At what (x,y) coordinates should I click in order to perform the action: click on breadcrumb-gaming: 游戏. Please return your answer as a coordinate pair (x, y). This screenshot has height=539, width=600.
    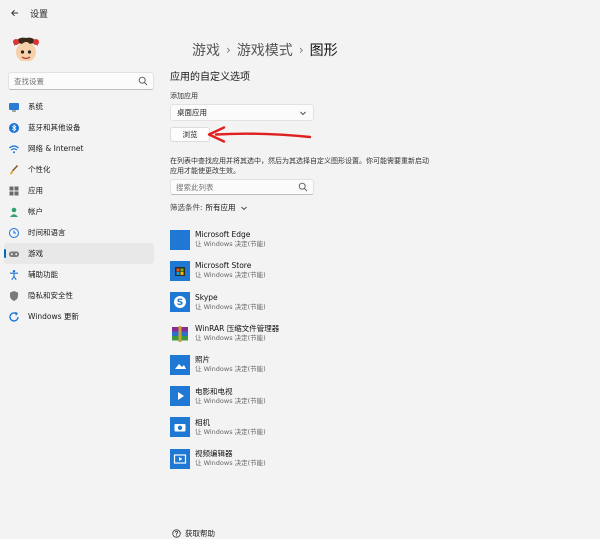
    Looking at the image, I should click on (206, 50).